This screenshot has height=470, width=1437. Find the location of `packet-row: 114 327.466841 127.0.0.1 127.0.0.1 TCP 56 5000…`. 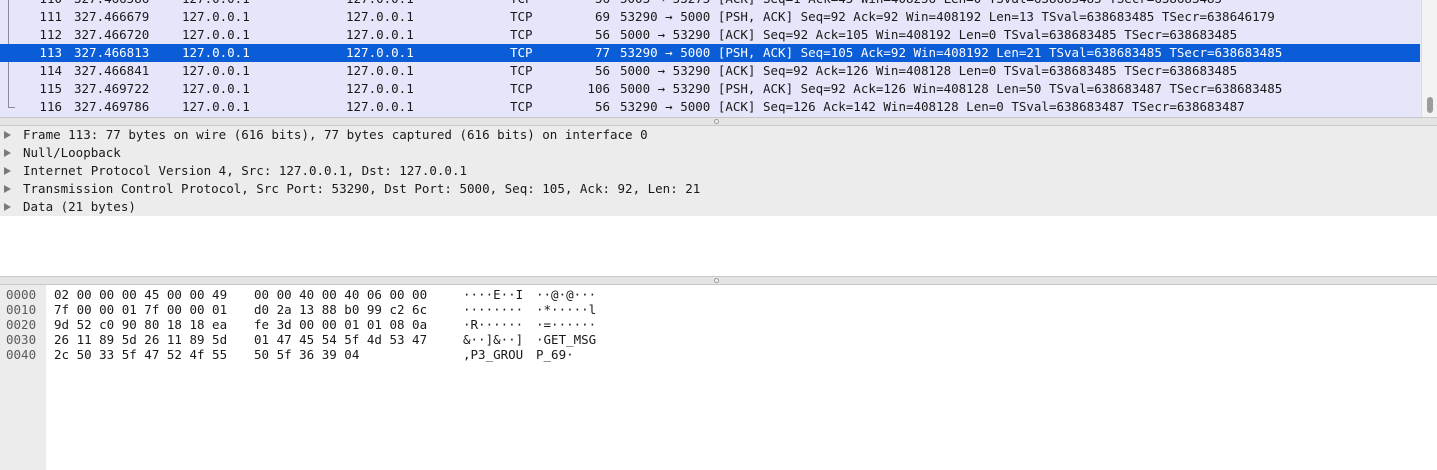

packet-row: 114 327.466841 127.0.0.1 127.0.0.1 TCP 56 5000… is located at coordinates (710, 71).